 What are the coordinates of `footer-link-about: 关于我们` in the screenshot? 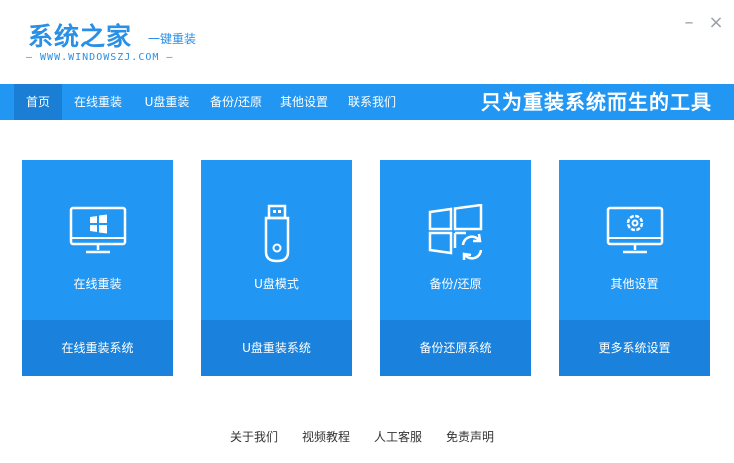 It's located at (254, 436).